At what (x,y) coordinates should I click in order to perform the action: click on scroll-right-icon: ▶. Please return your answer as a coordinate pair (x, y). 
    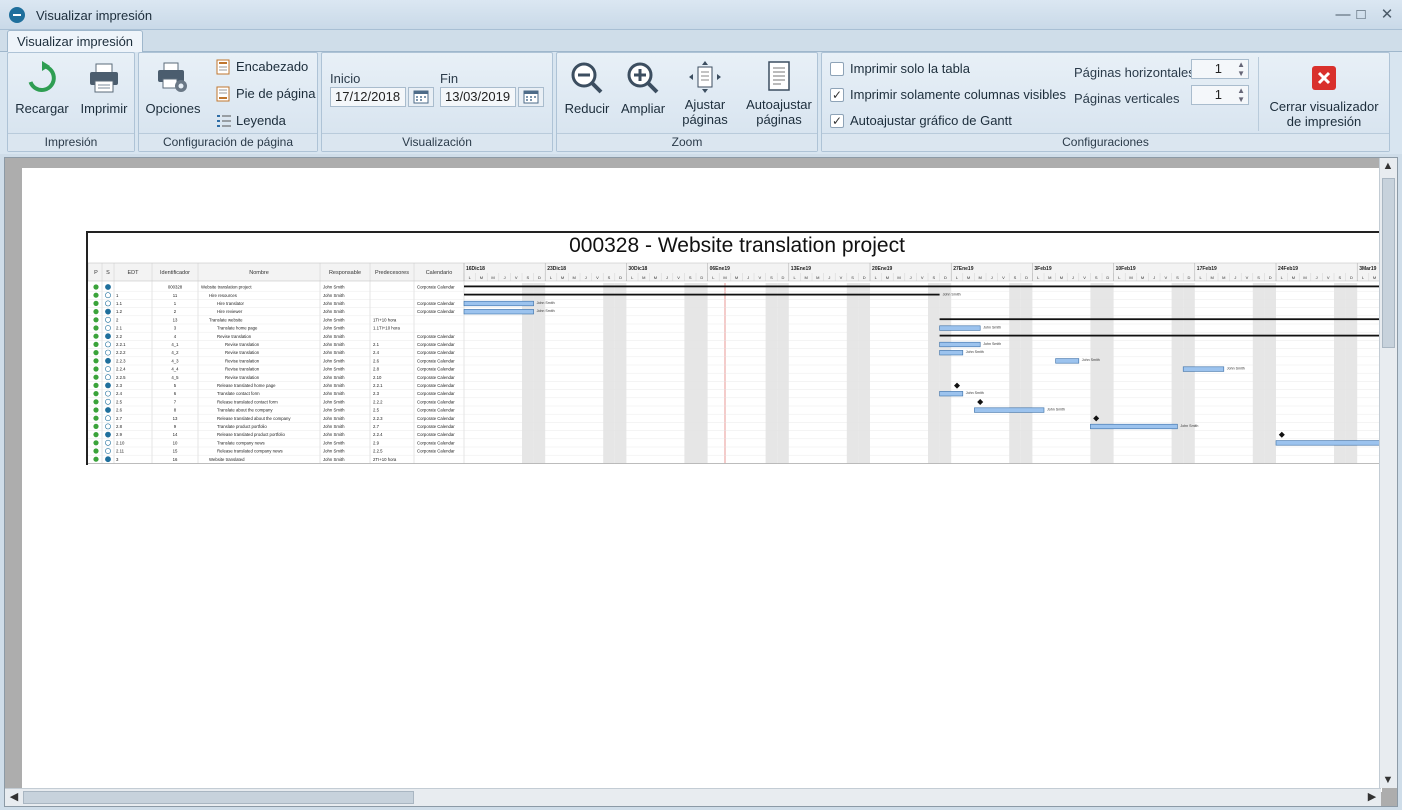
    Looking at the image, I should click on (1372, 797).